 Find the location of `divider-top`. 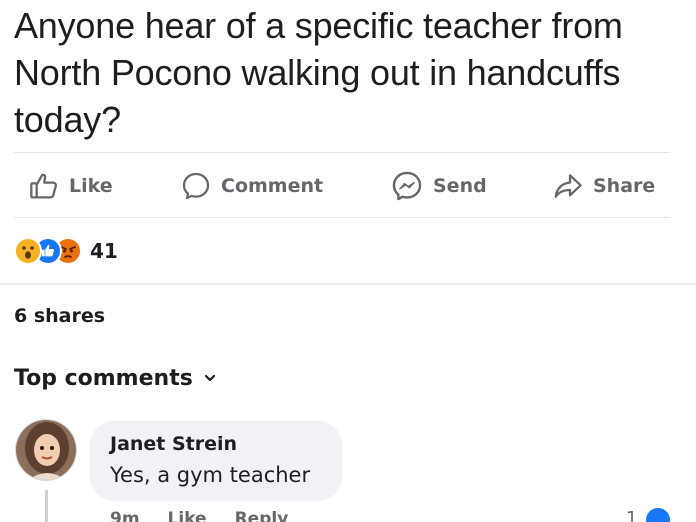

divider-top is located at coordinates (342, 152).